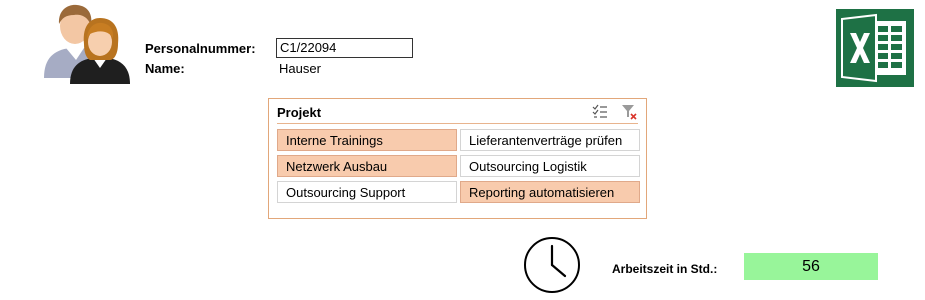 This screenshot has height=300, width=925. I want to click on multi-select-icon, so click(600, 112).